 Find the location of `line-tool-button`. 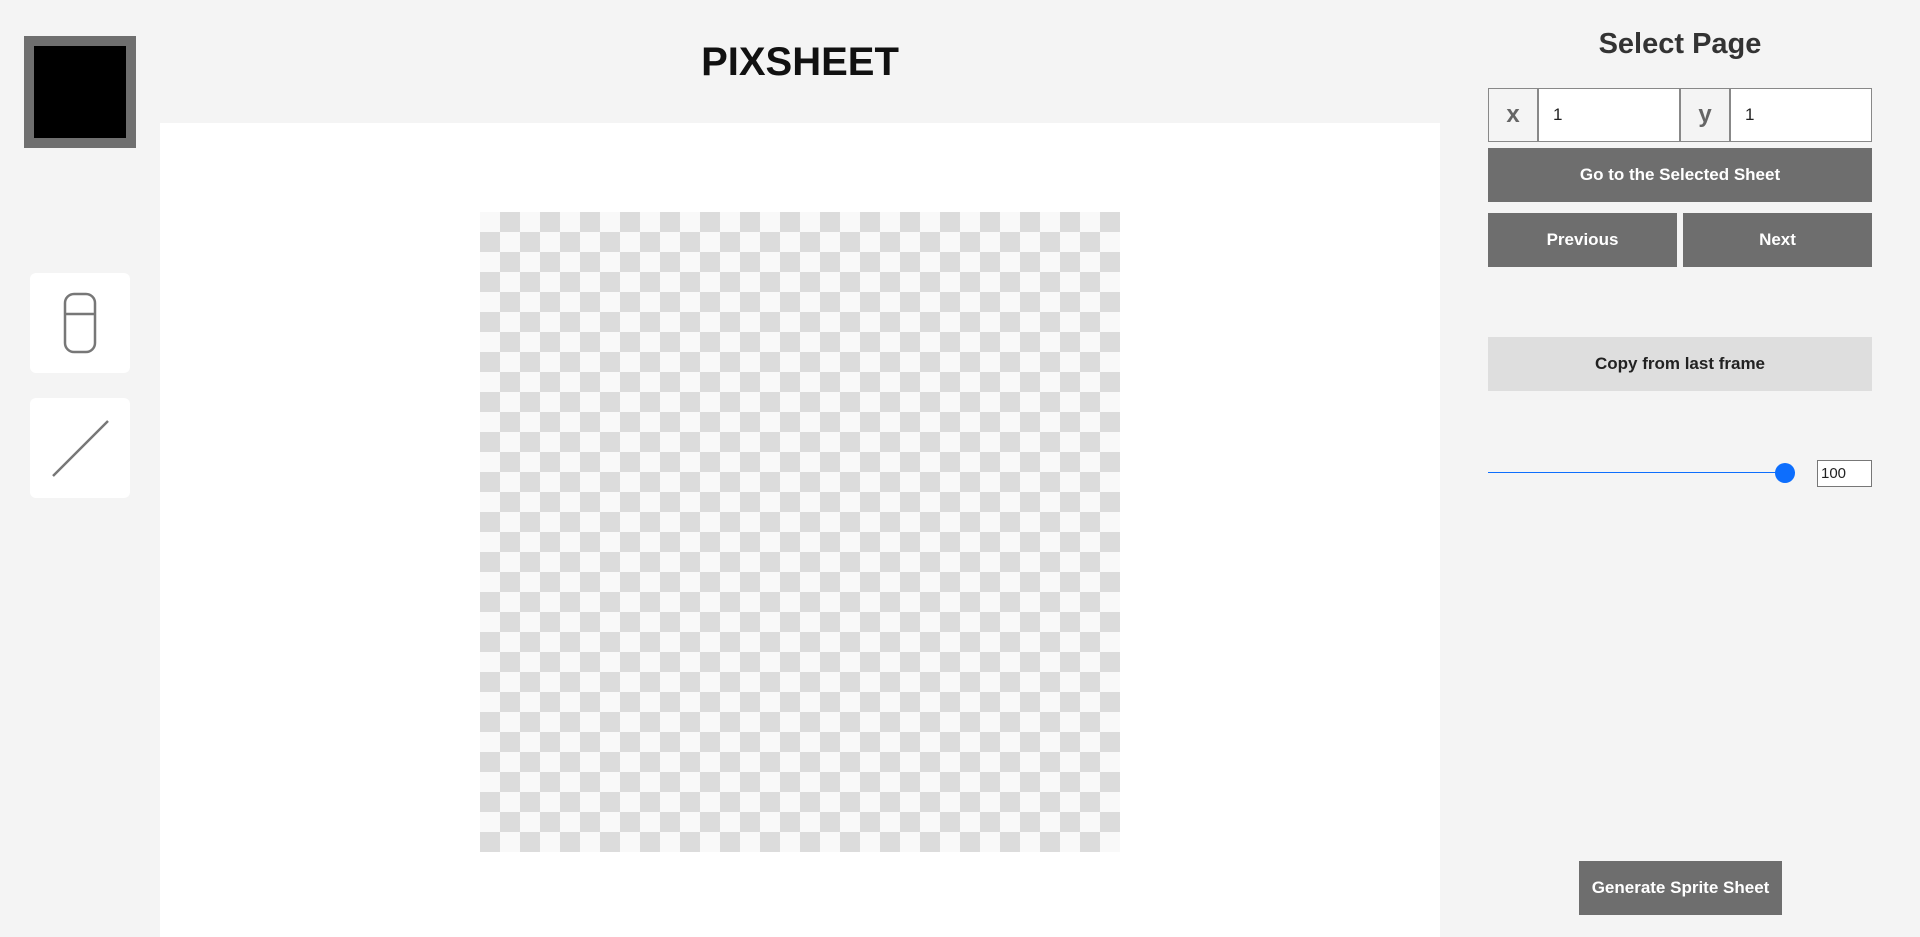

line-tool-button is located at coordinates (80, 448).